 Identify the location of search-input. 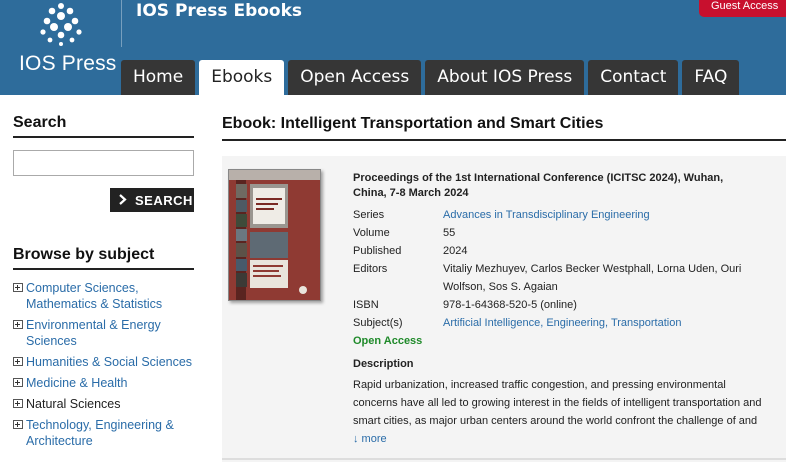
(103, 163).